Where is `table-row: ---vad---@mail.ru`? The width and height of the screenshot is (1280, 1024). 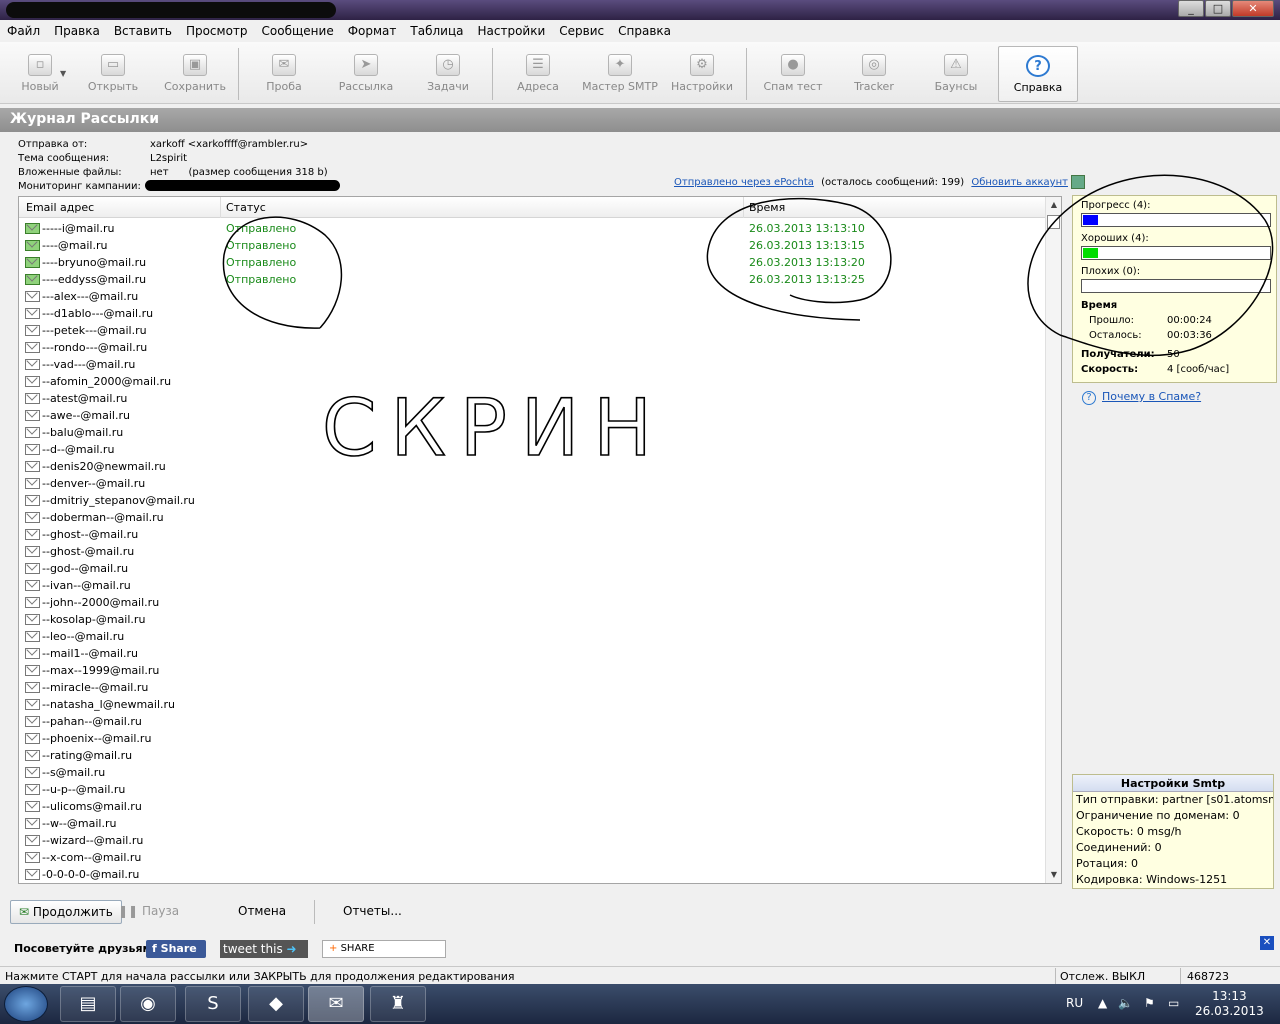 table-row: ---vad---@mail.ru is located at coordinates (532, 364).